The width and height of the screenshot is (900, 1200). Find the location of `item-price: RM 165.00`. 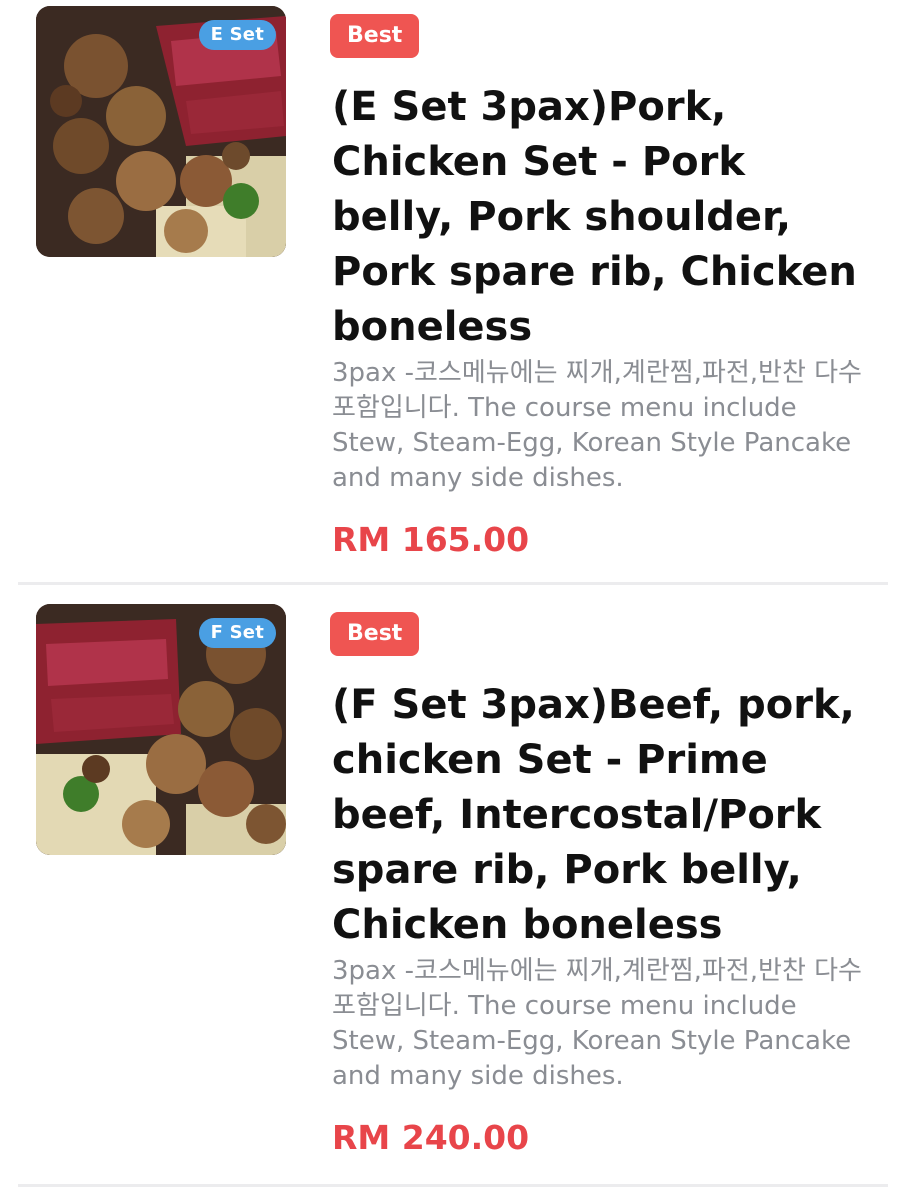

item-price: RM 165.00 is located at coordinates (431, 539).